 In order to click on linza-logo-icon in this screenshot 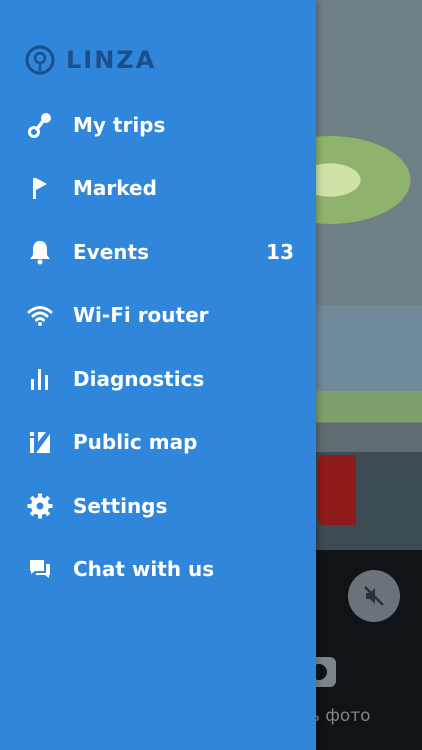, I will do `click(40, 60)`.